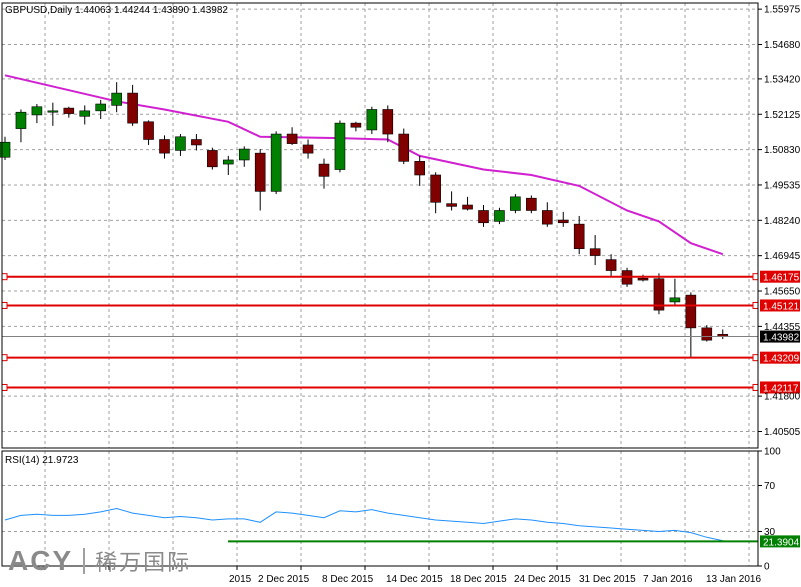  Describe the element at coordinates (84, 561) in the screenshot. I see `logo-divider` at that location.